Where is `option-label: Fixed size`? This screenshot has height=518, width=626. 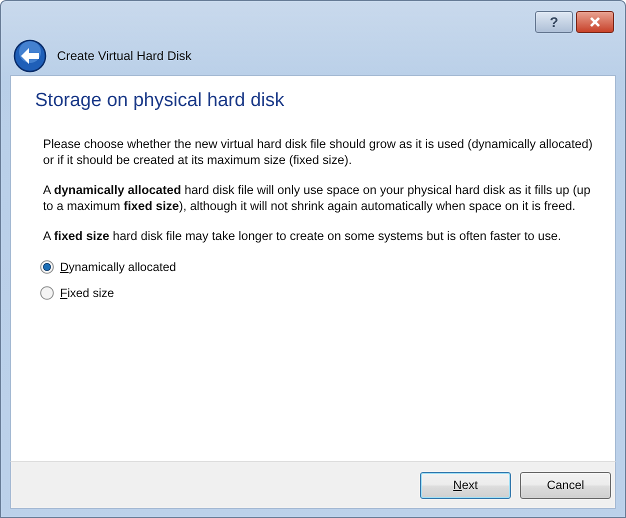 option-label: Fixed size is located at coordinates (87, 293).